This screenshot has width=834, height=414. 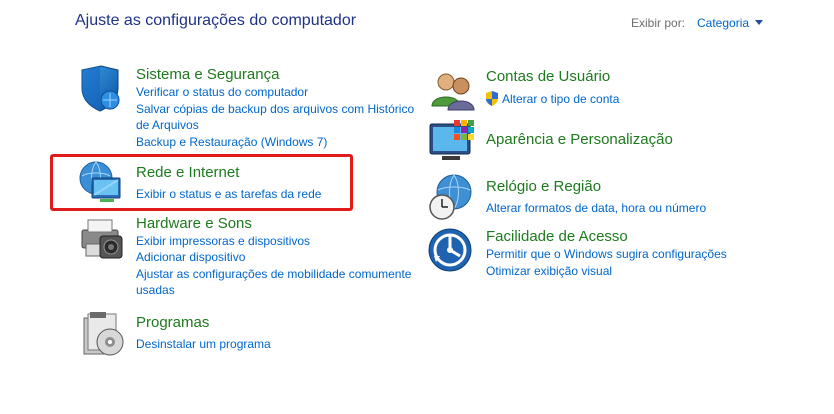 What do you see at coordinates (723, 23) in the screenshot?
I see `view-by-value: Categoria` at bounding box center [723, 23].